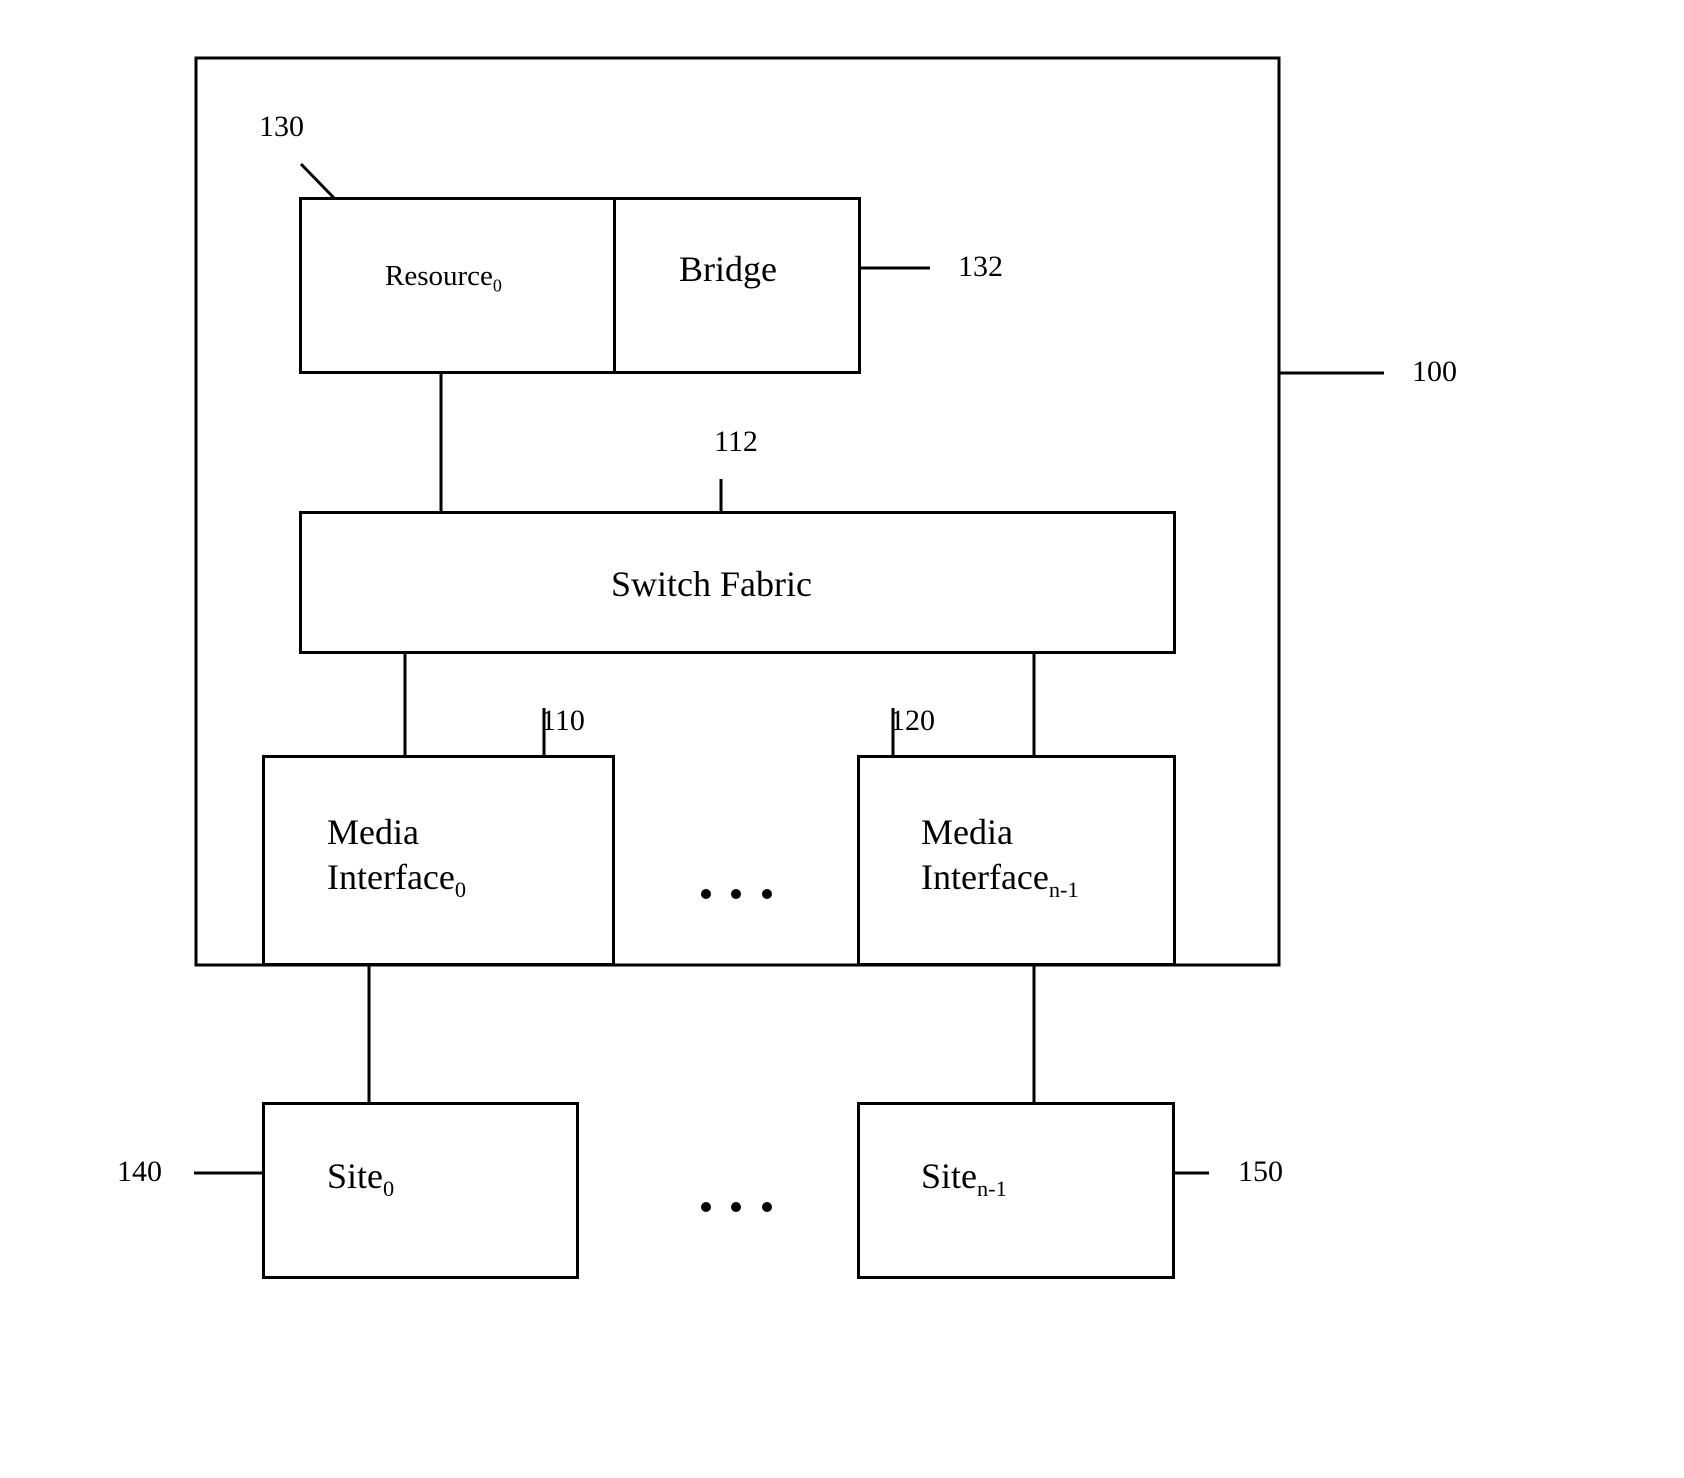  I want to click on media-interface-0-label: Media Interface0, so click(396, 857).